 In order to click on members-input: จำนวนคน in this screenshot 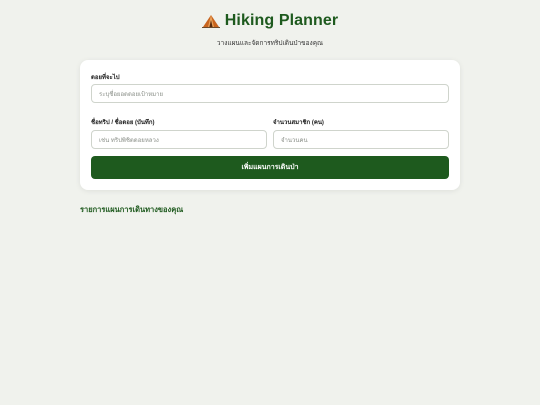, I will do `click(361, 139)`.